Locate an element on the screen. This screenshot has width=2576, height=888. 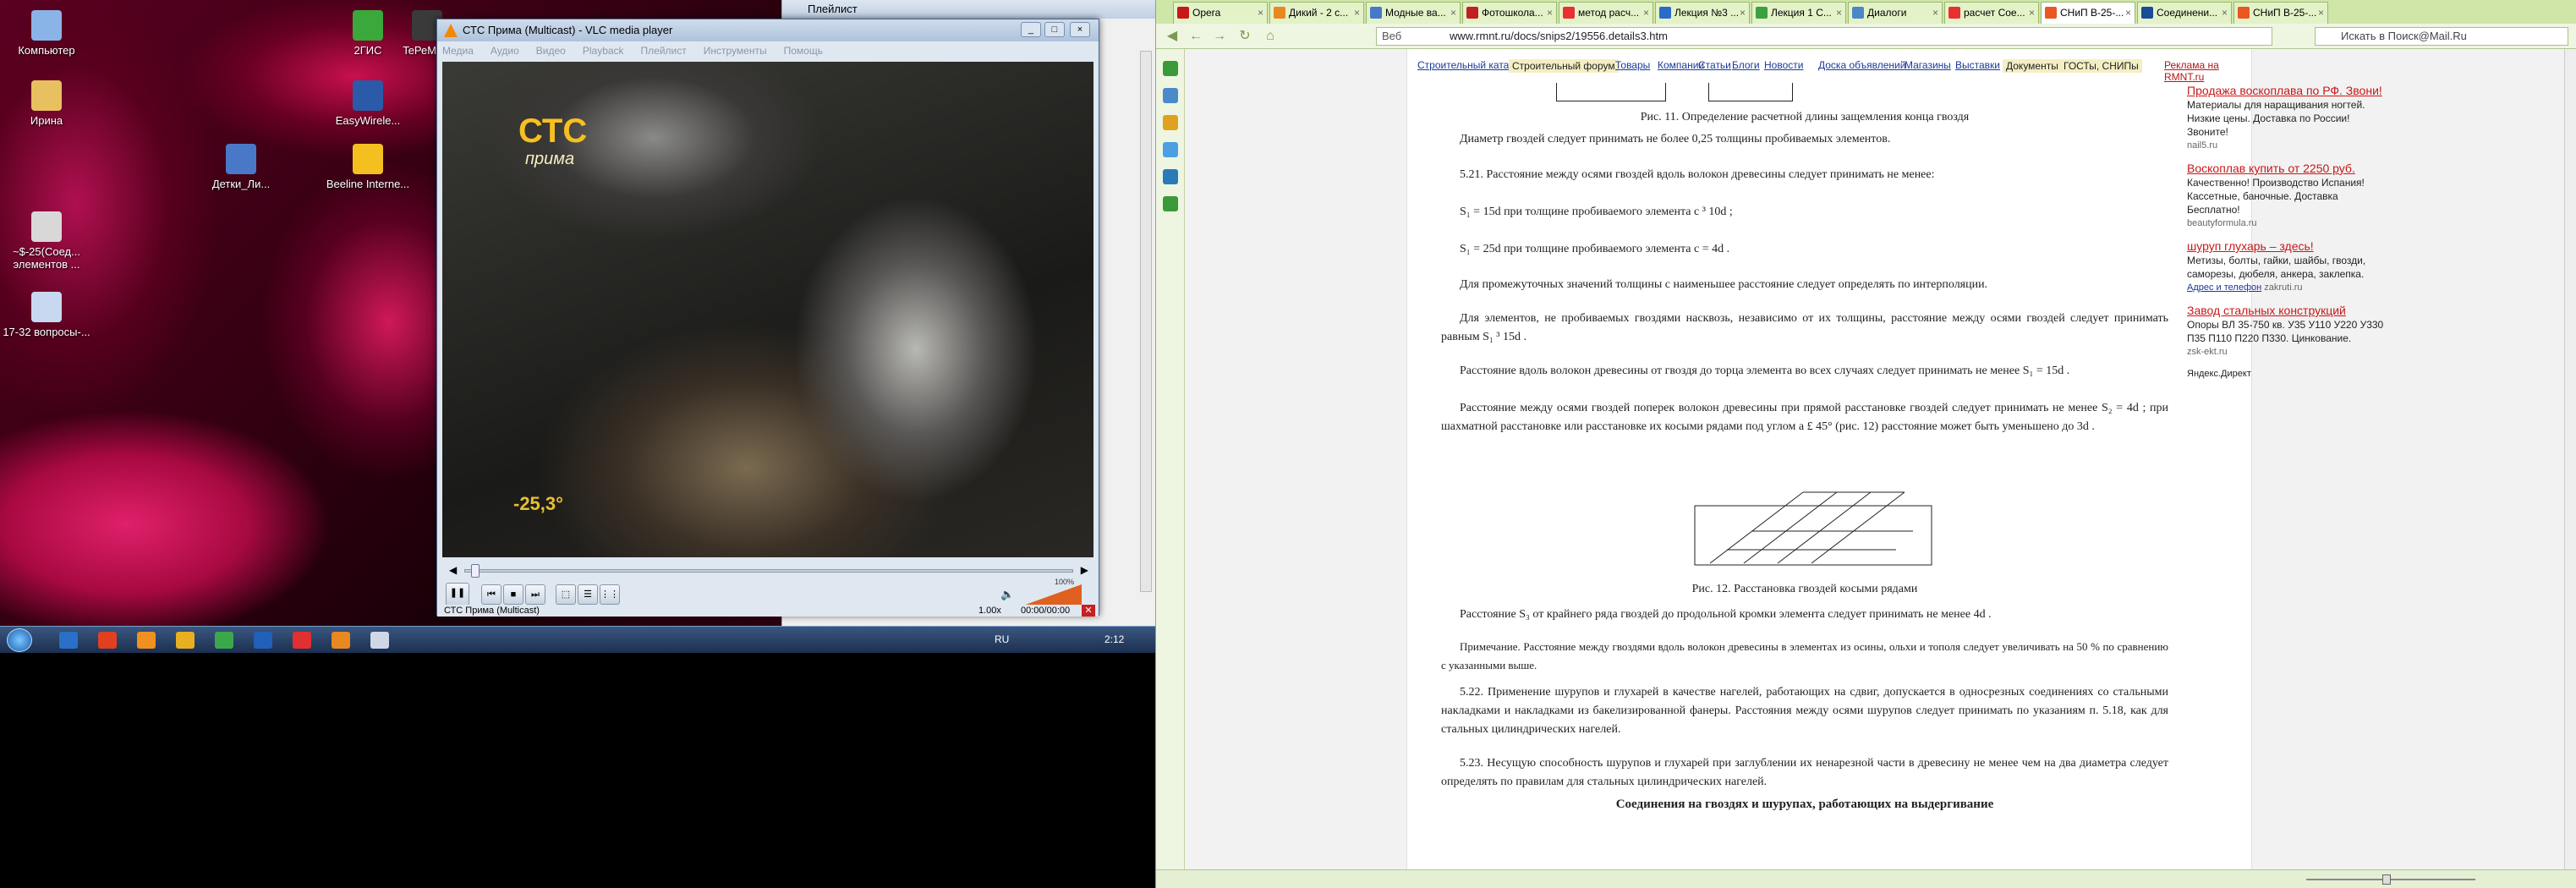
playlist-button: ☰ is located at coordinates (588, 595).